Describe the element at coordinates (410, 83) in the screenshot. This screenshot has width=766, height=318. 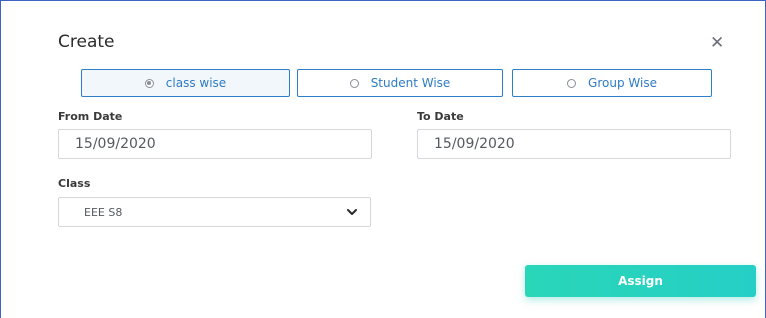
I see `student-wise-label: Student Wise` at that location.